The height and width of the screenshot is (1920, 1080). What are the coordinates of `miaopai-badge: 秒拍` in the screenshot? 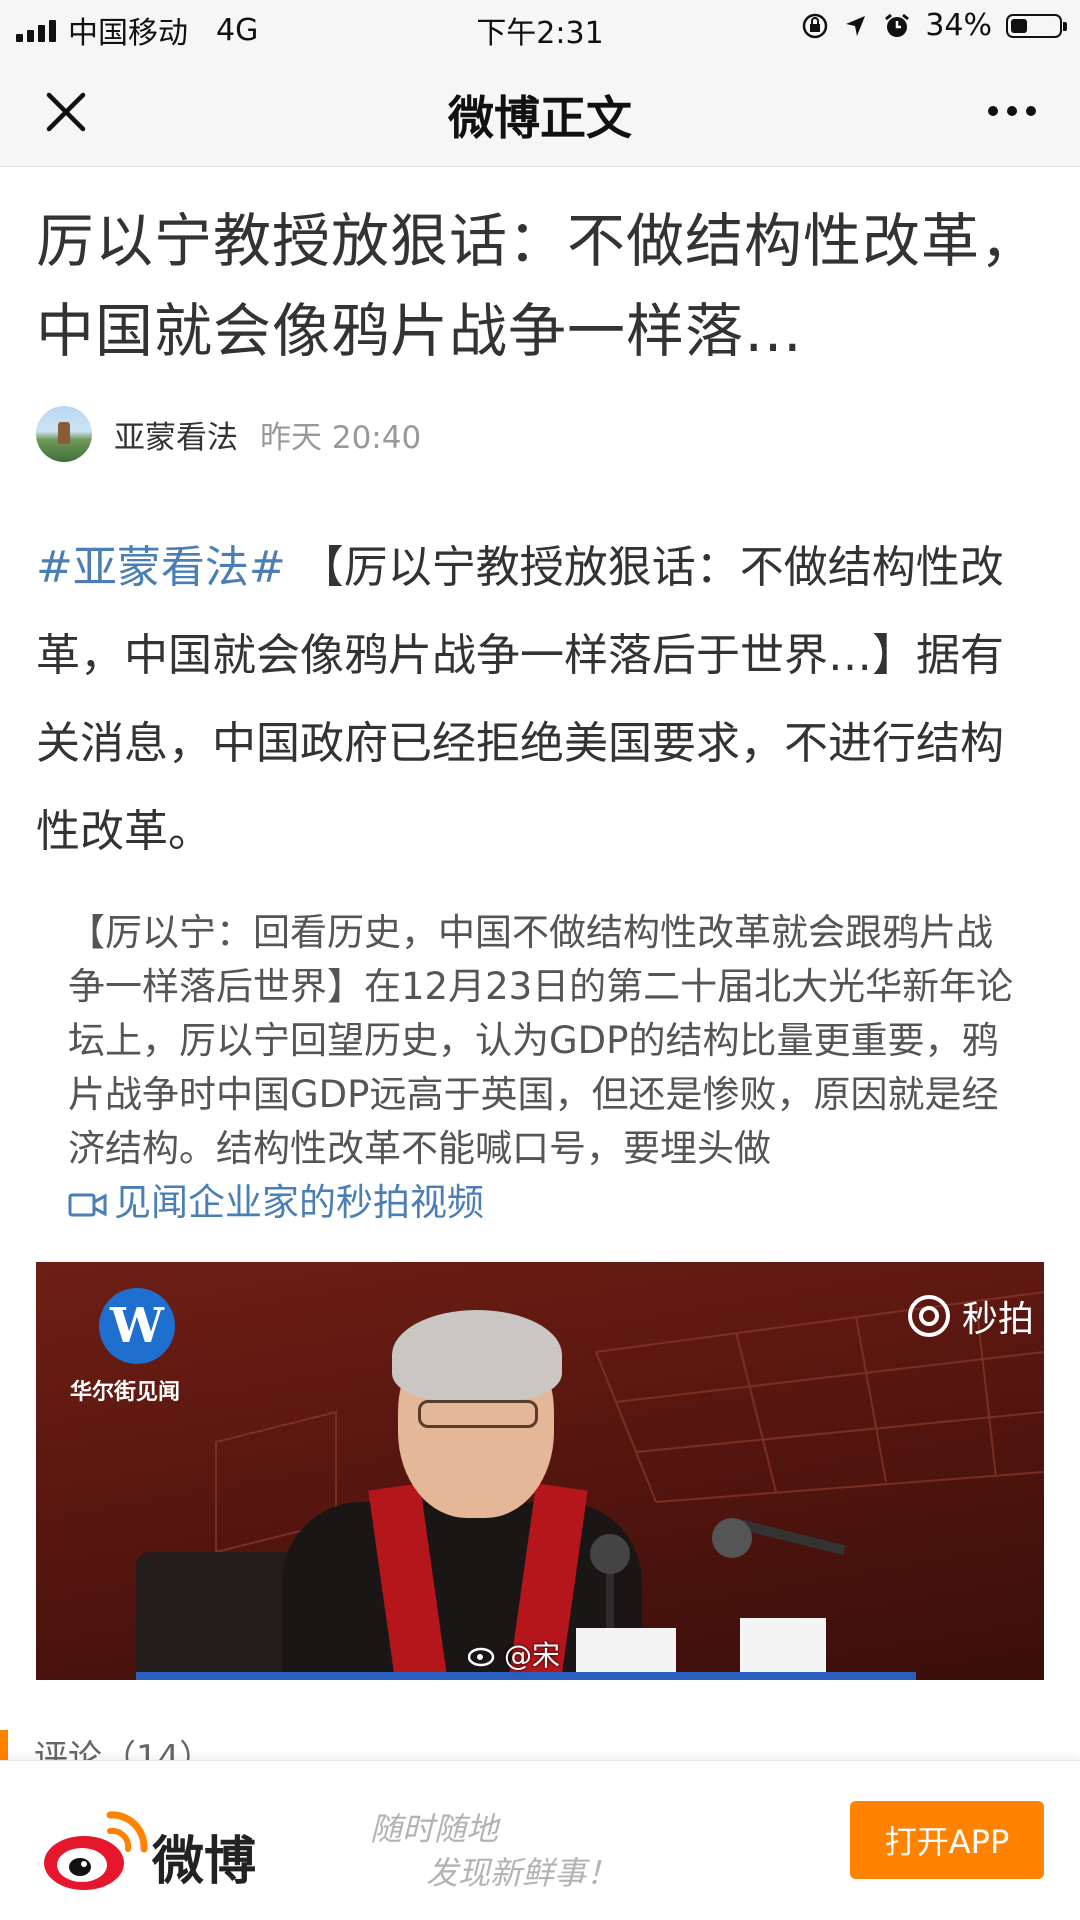 It's located at (970, 1316).